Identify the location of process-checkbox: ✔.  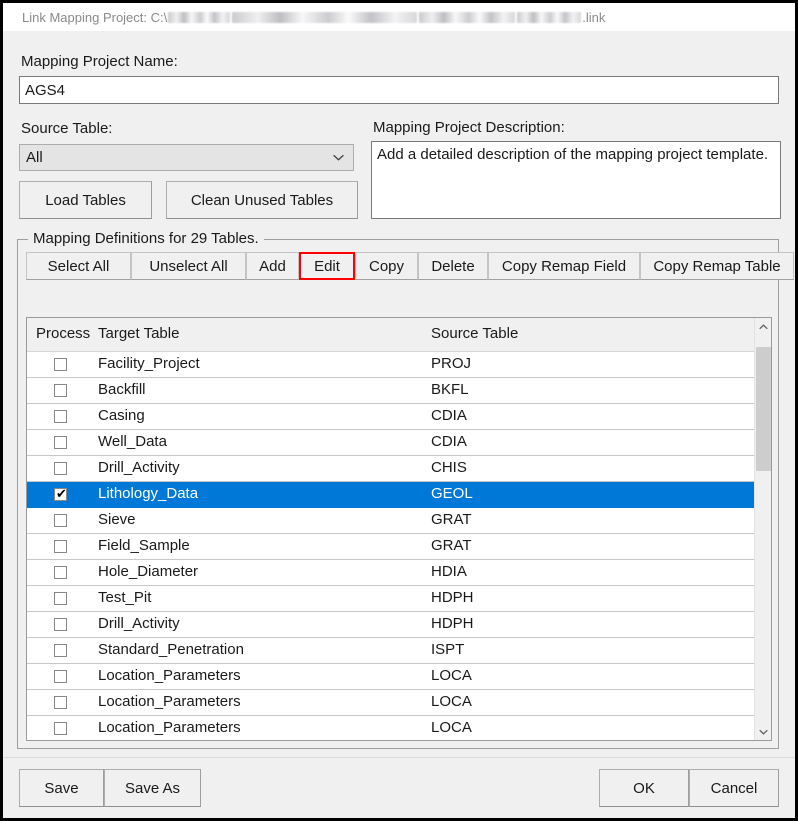
(60, 493).